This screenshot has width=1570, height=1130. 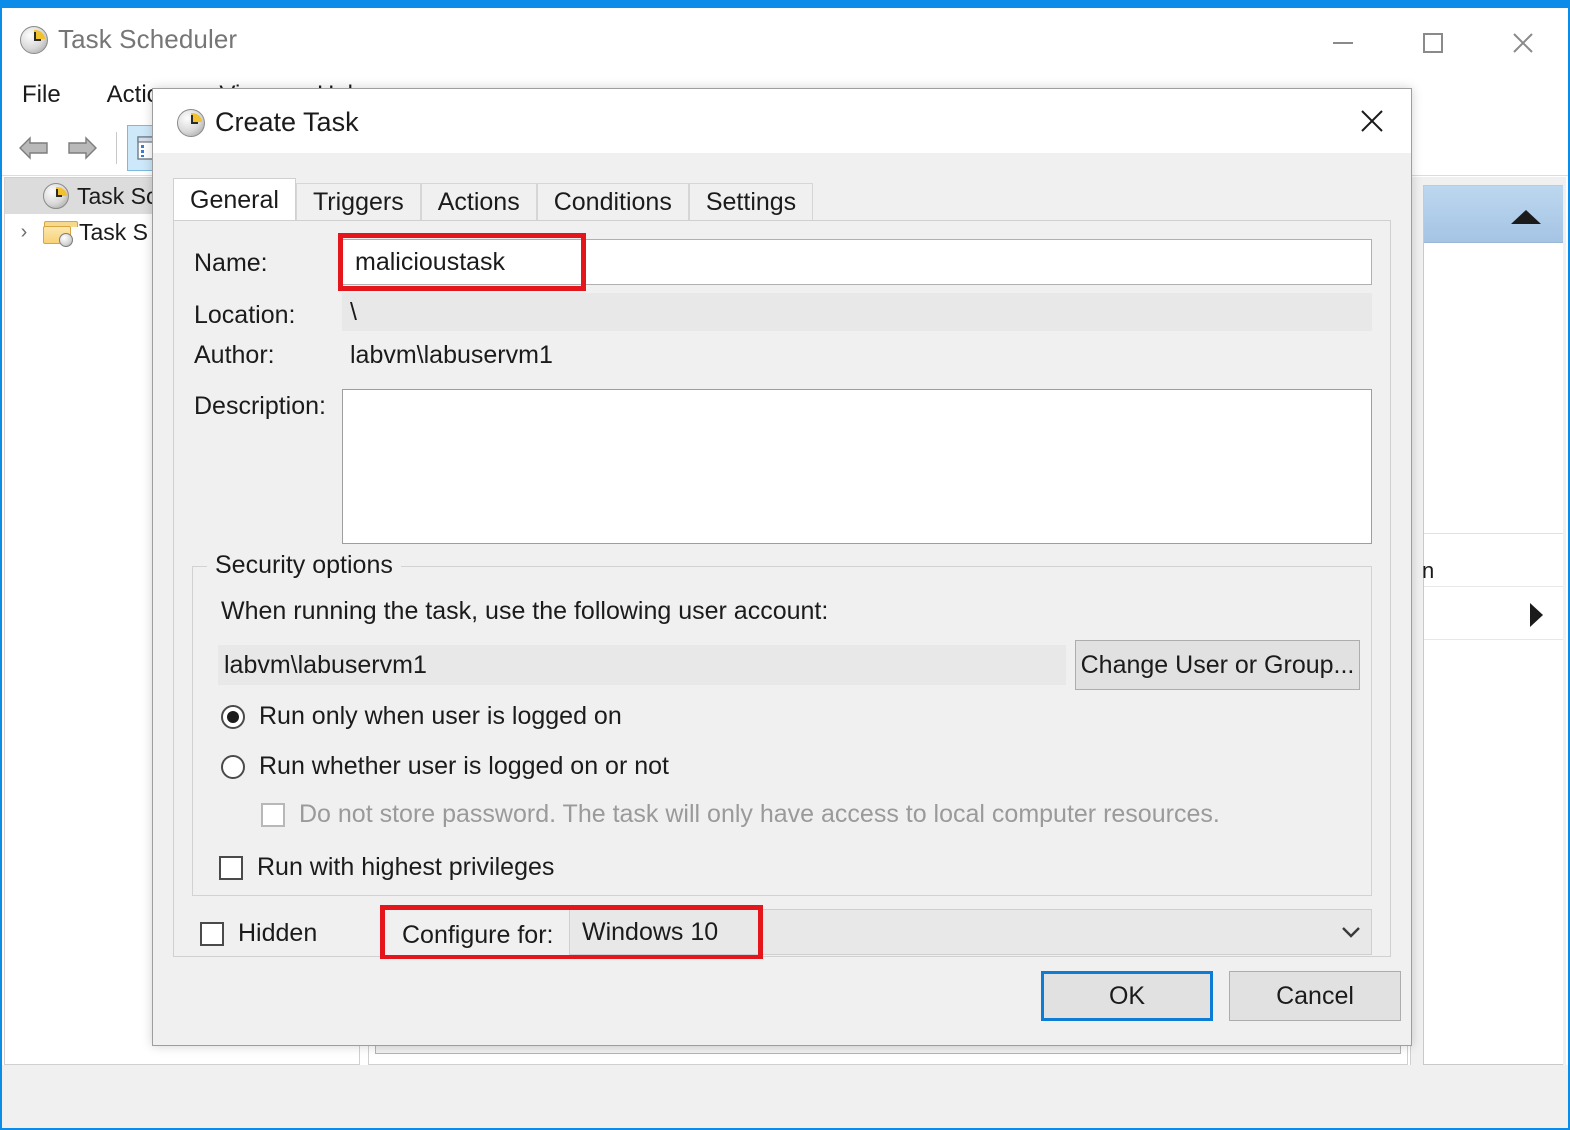 I want to click on author-value: labvm\labuservm1, so click(x=451, y=355).